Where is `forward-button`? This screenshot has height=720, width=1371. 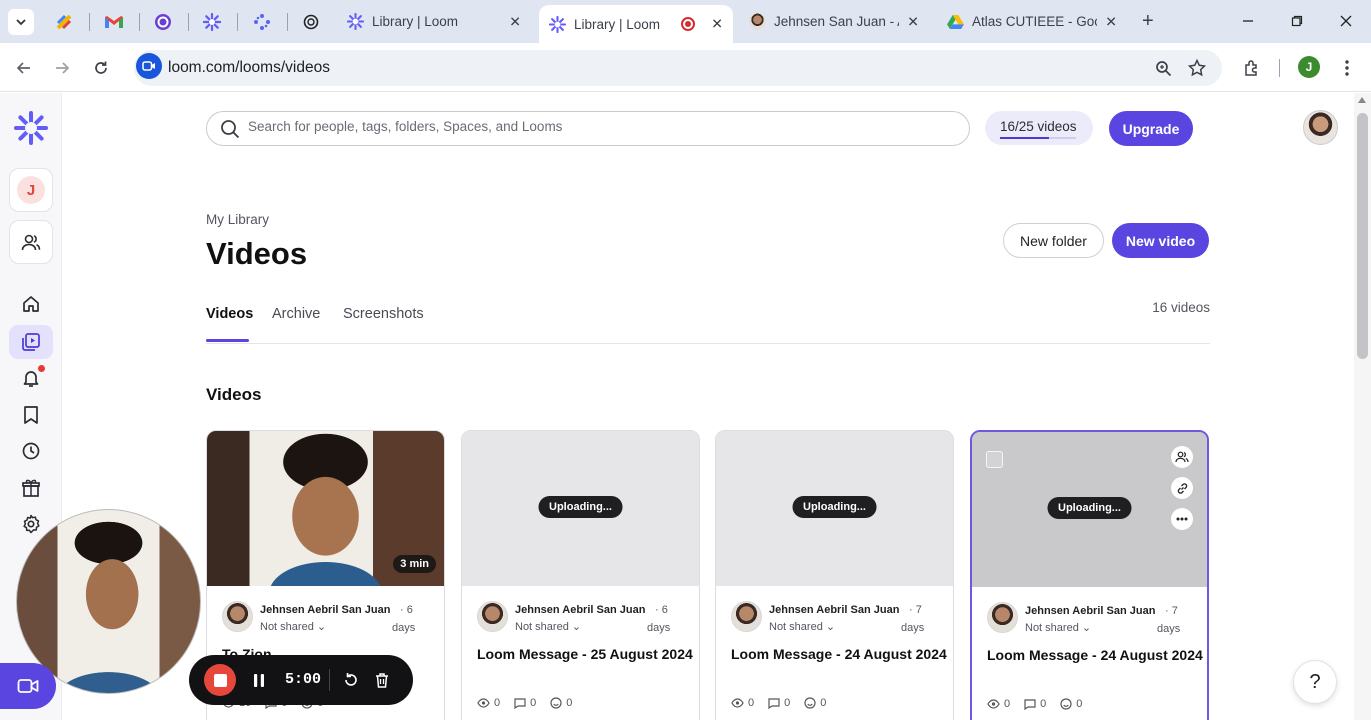
forward-button is located at coordinates (62, 68).